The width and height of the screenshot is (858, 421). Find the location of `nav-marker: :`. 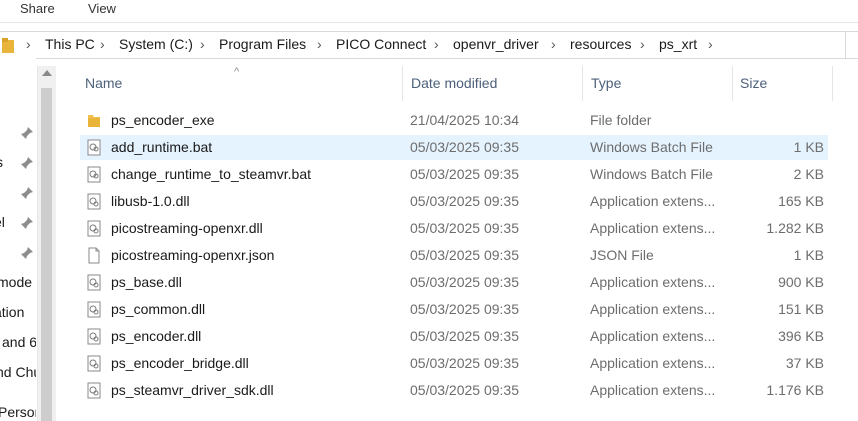

nav-marker: : is located at coordinates (0, 97).